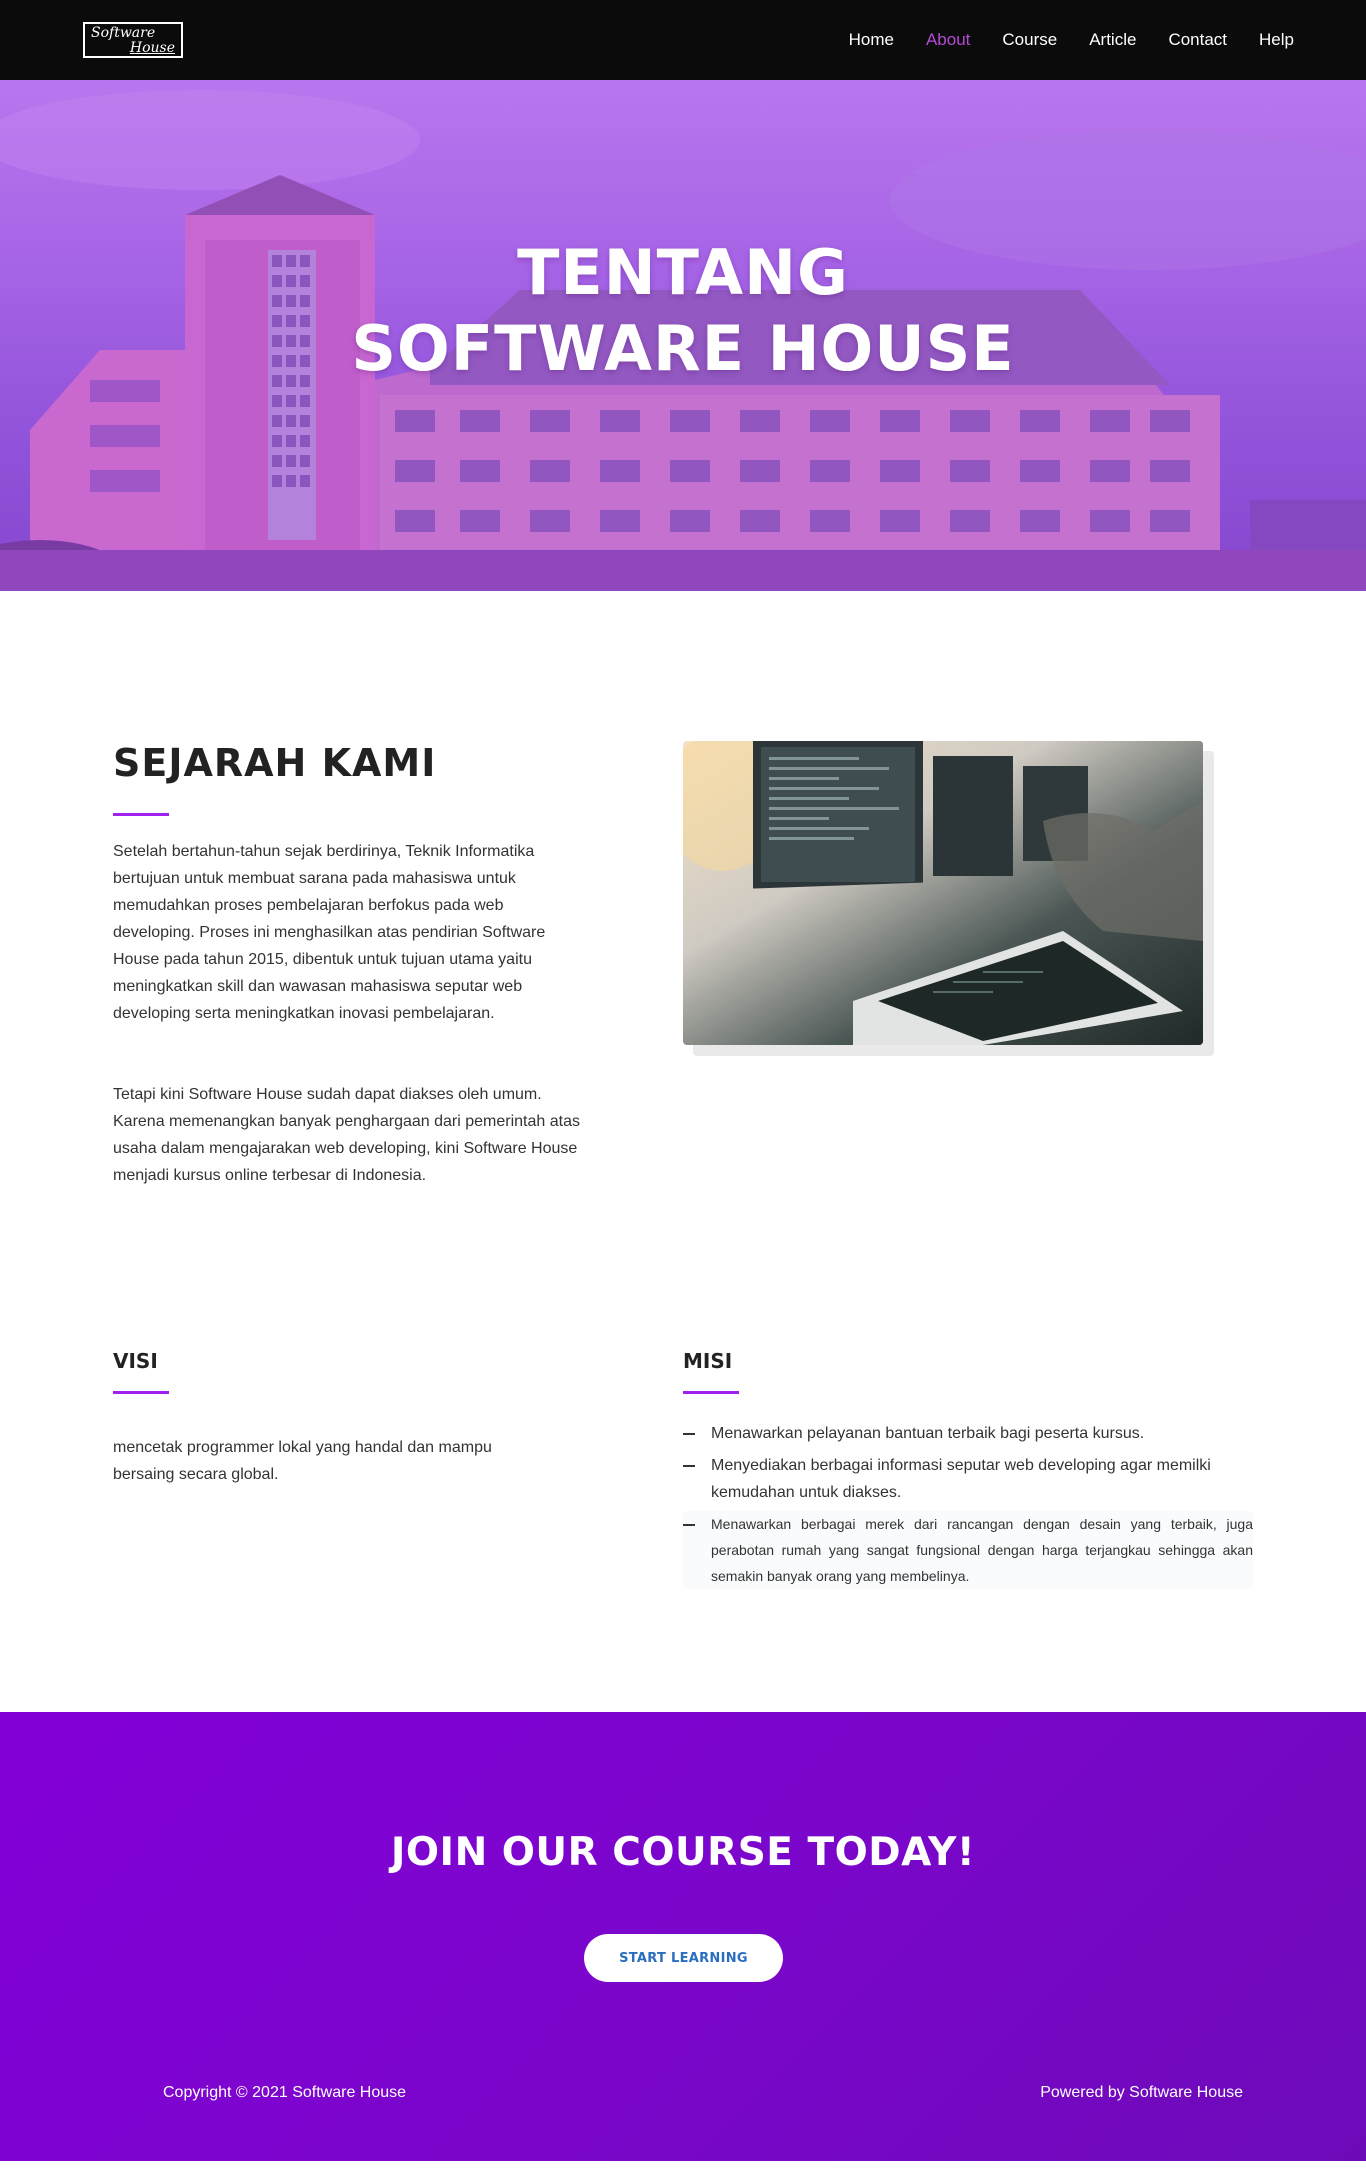 The image size is (1366, 2173). What do you see at coordinates (1071, 40) in the screenshot?
I see `nav-links: Home About Course Article Contact Help` at bounding box center [1071, 40].